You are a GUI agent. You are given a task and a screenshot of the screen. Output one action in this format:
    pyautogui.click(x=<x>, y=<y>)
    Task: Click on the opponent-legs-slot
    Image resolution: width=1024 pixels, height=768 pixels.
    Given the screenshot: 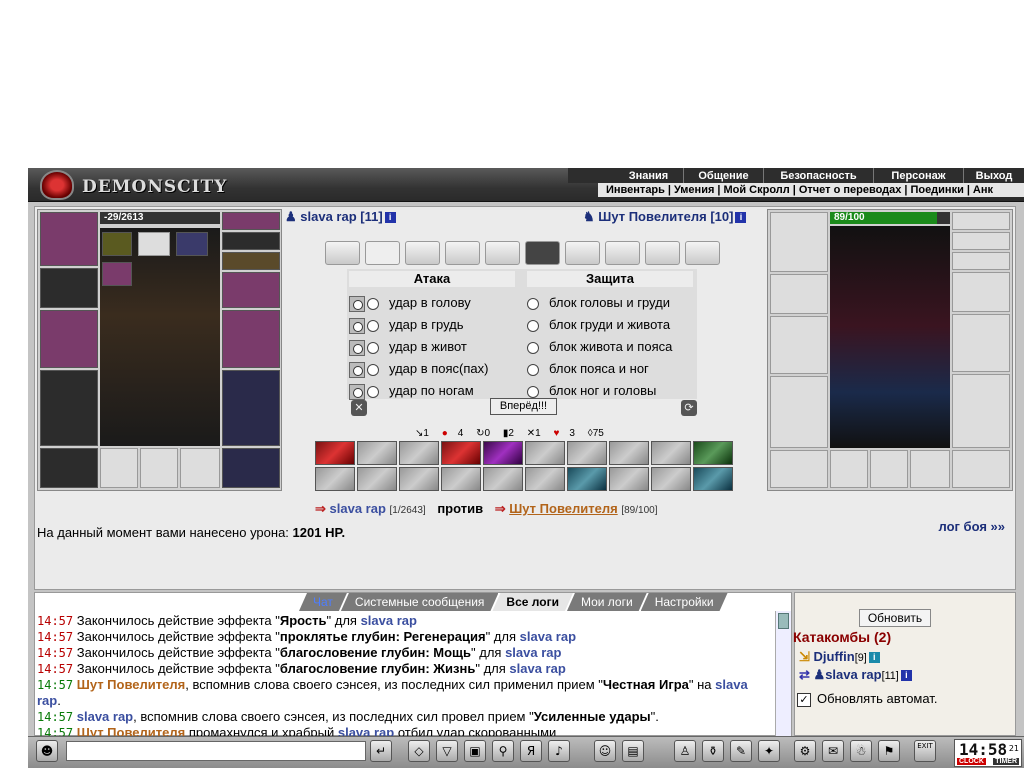 What is the action you would take?
    pyautogui.click(x=981, y=411)
    